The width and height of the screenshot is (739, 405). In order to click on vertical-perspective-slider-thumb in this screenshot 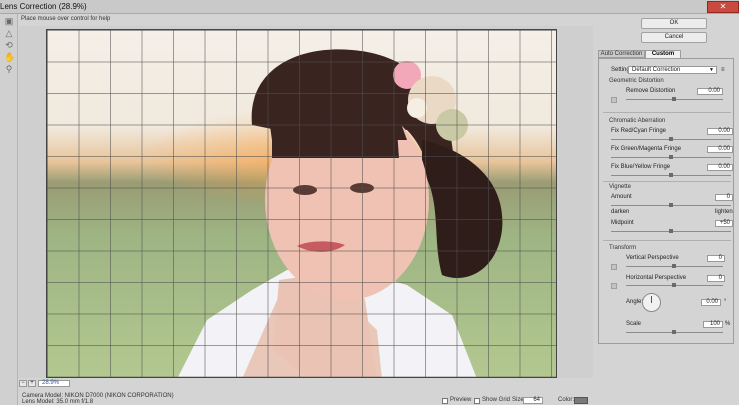, I will do `click(674, 266)`.